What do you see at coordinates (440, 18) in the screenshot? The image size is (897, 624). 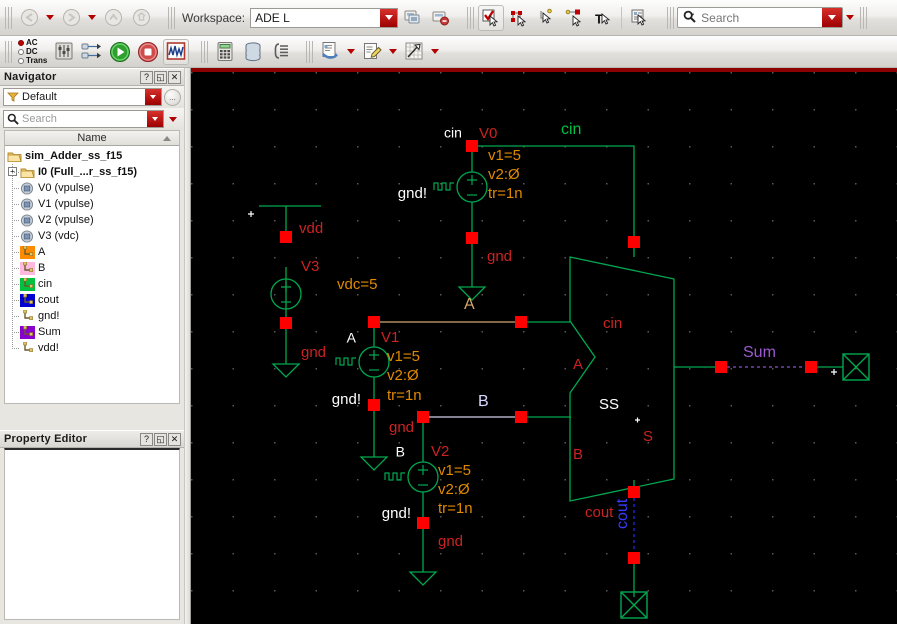 I see `delete-workspace-button` at bounding box center [440, 18].